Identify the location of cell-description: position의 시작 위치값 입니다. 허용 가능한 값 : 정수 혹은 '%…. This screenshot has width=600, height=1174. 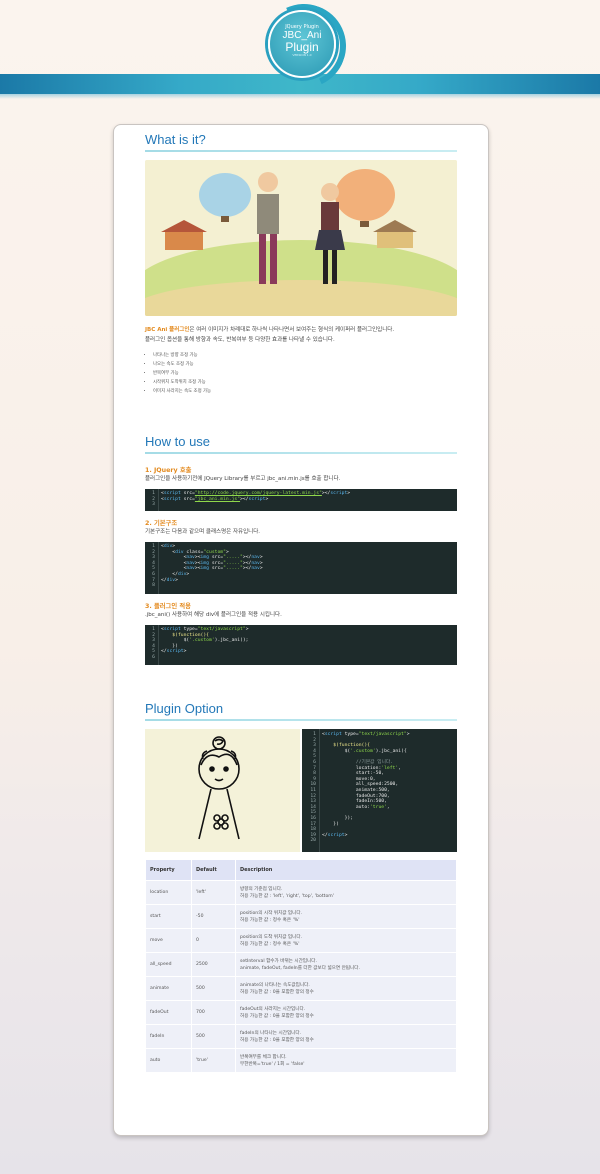
(346, 916).